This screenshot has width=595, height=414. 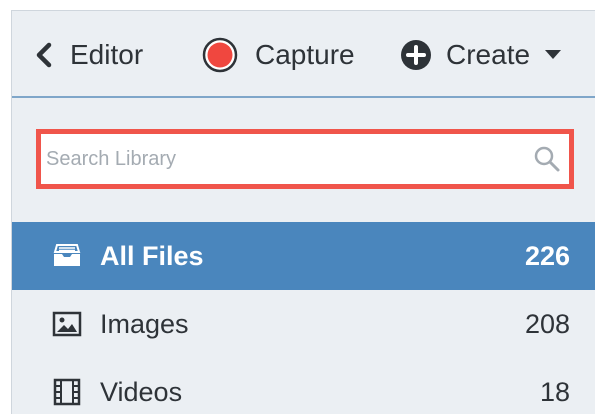 I want to click on library-item-count: 18, so click(x=554, y=392).